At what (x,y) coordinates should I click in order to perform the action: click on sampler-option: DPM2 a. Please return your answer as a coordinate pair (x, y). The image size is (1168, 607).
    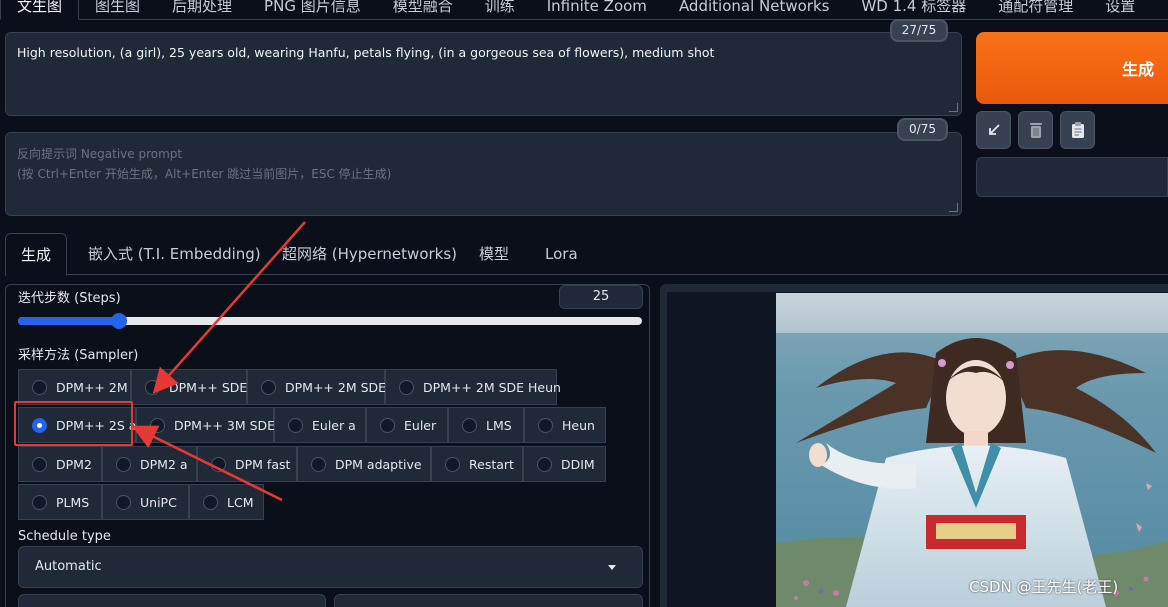
    Looking at the image, I should click on (149, 464).